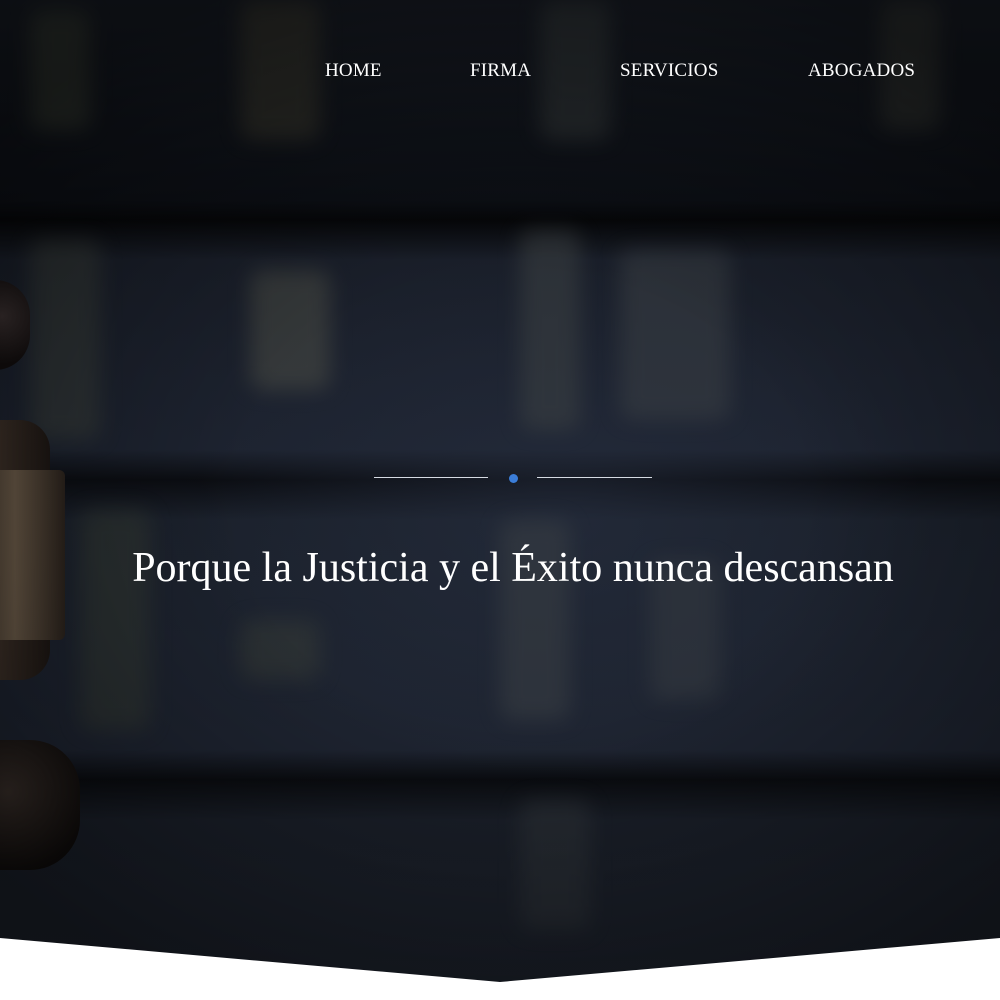  I want to click on section-bottom-divider, so click(500, 969).